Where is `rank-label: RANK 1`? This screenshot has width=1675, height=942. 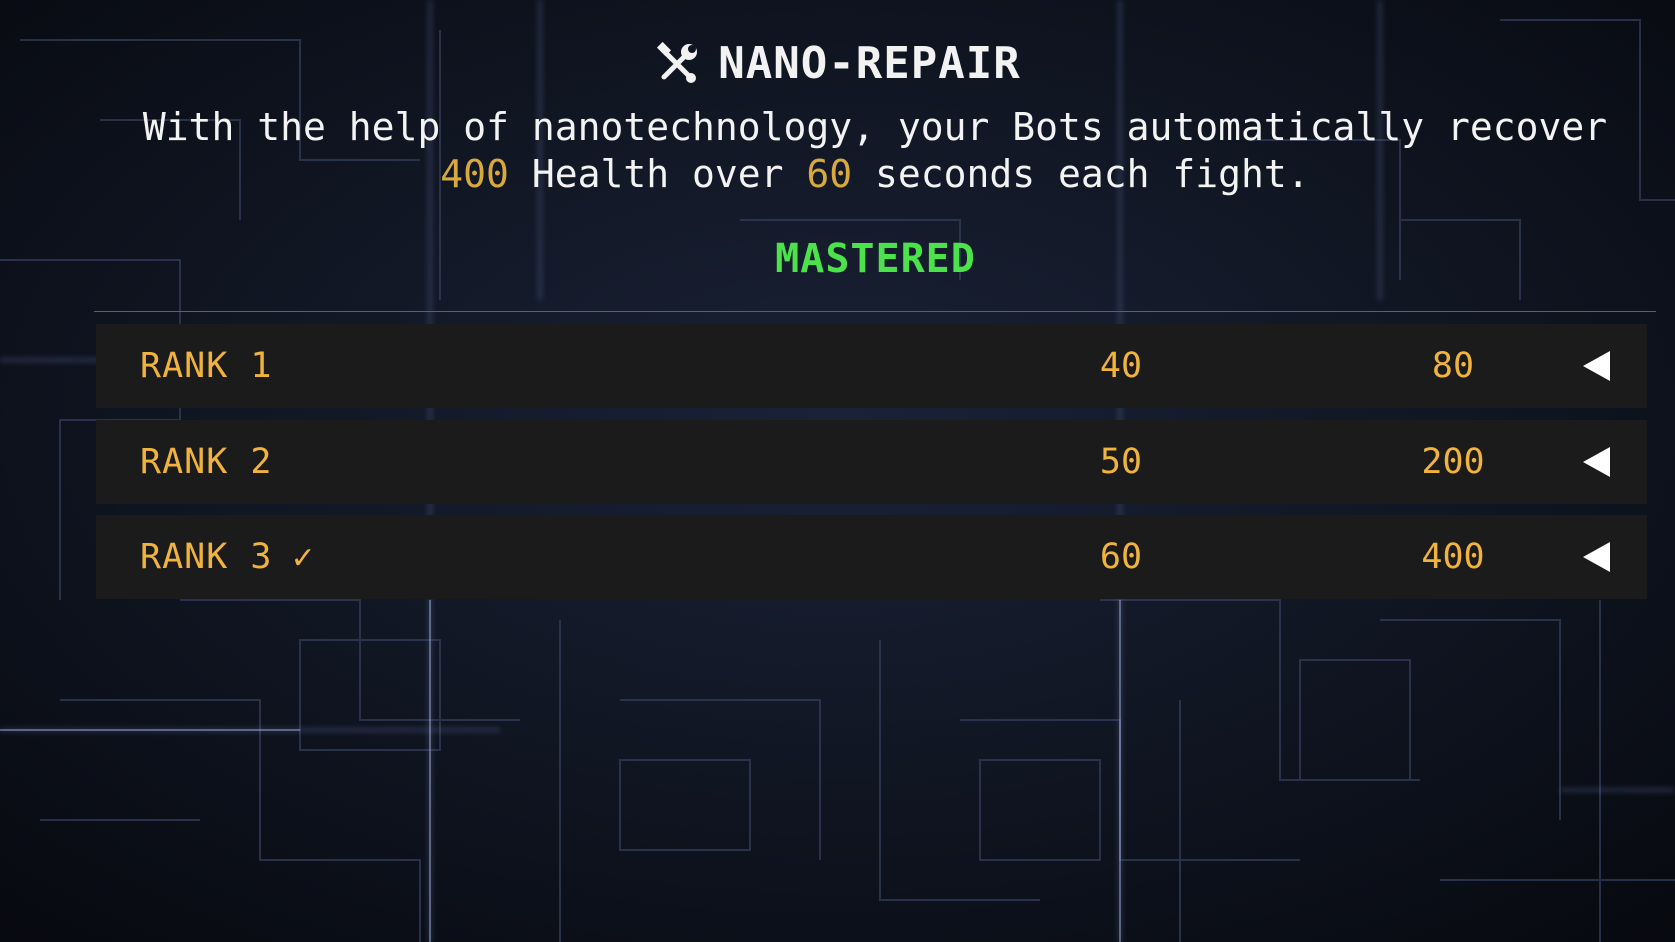
rank-label: RANK 1 is located at coordinates (206, 366).